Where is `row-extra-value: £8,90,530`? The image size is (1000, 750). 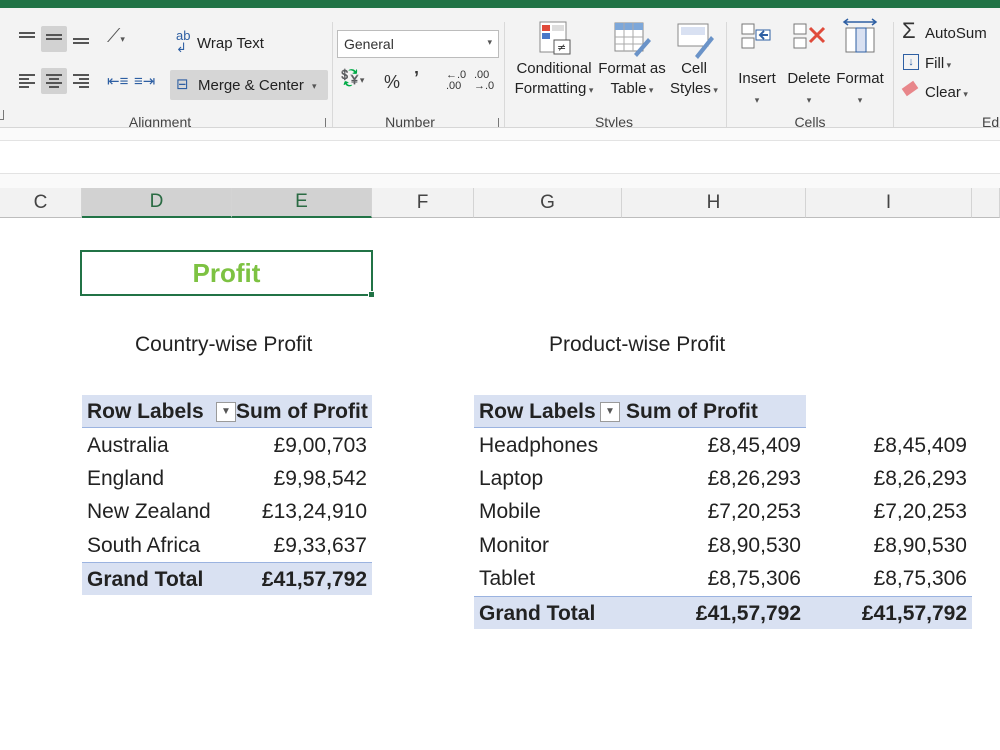
row-extra-value: £8,90,530 is located at coordinates (920, 545).